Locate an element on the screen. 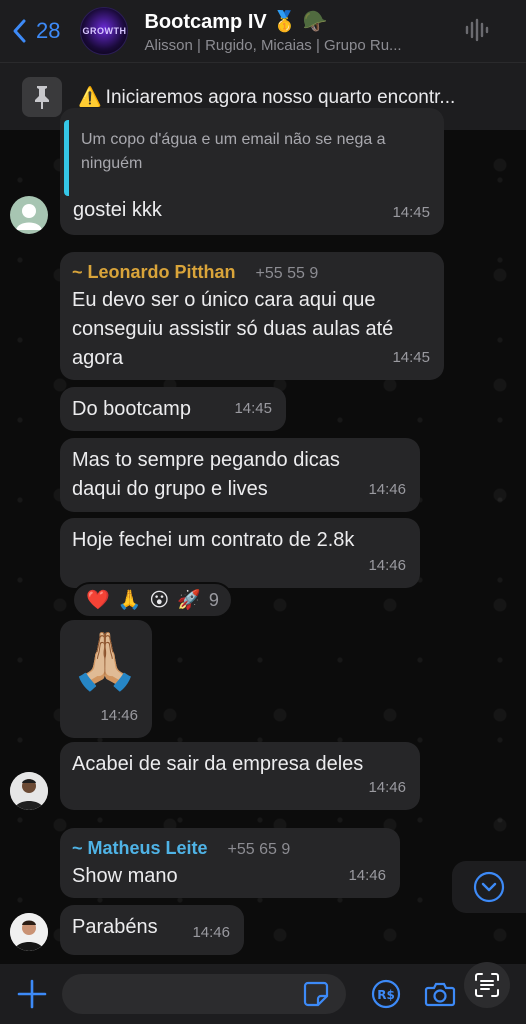  message-text: Acabei de sair da empresa deles is located at coordinates (218, 764).